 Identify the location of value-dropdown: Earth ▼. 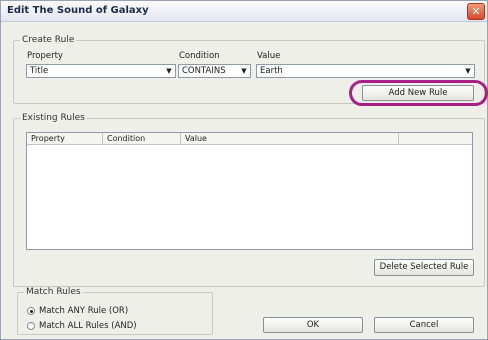
(365, 71).